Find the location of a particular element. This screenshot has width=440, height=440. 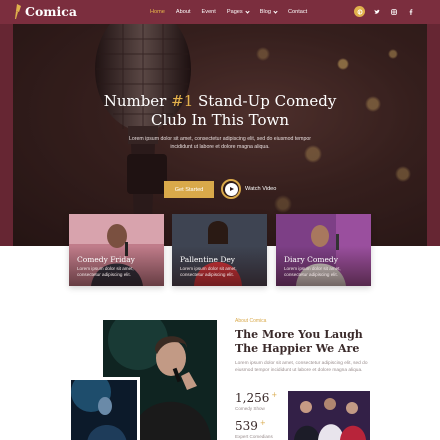

nav-item-blog: Blog is located at coordinates (268, 11).